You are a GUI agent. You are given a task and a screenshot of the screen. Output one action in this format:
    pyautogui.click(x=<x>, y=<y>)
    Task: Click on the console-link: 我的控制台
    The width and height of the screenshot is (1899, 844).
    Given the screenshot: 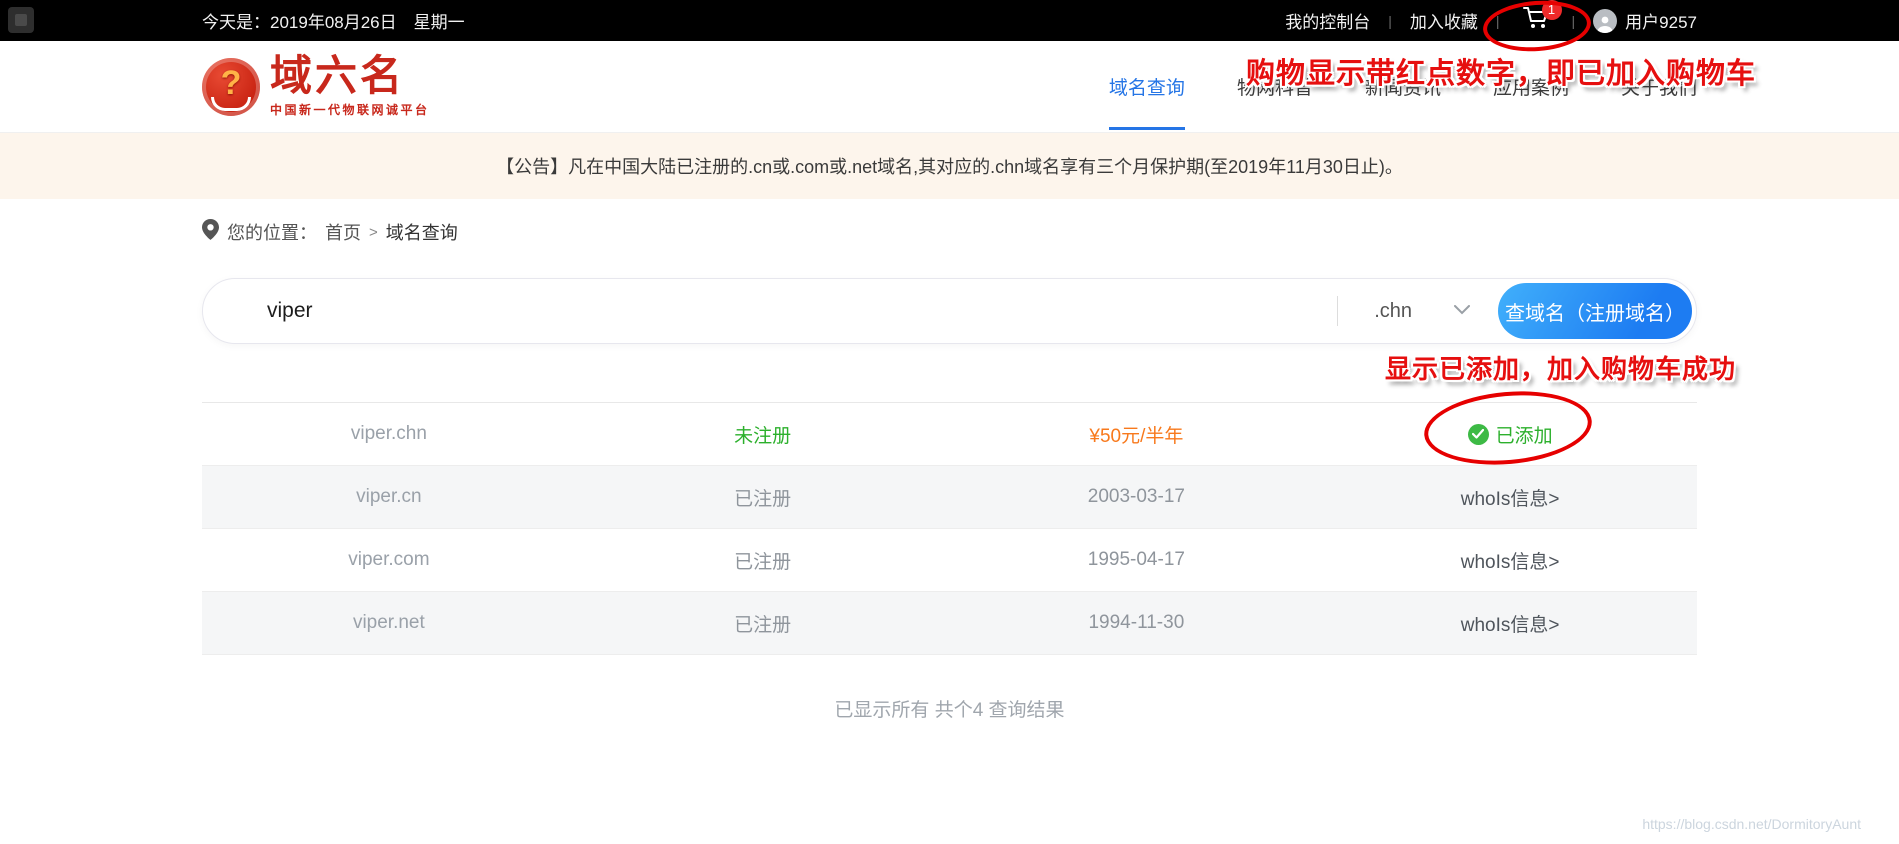 What is the action you would take?
    pyautogui.click(x=1327, y=20)
    